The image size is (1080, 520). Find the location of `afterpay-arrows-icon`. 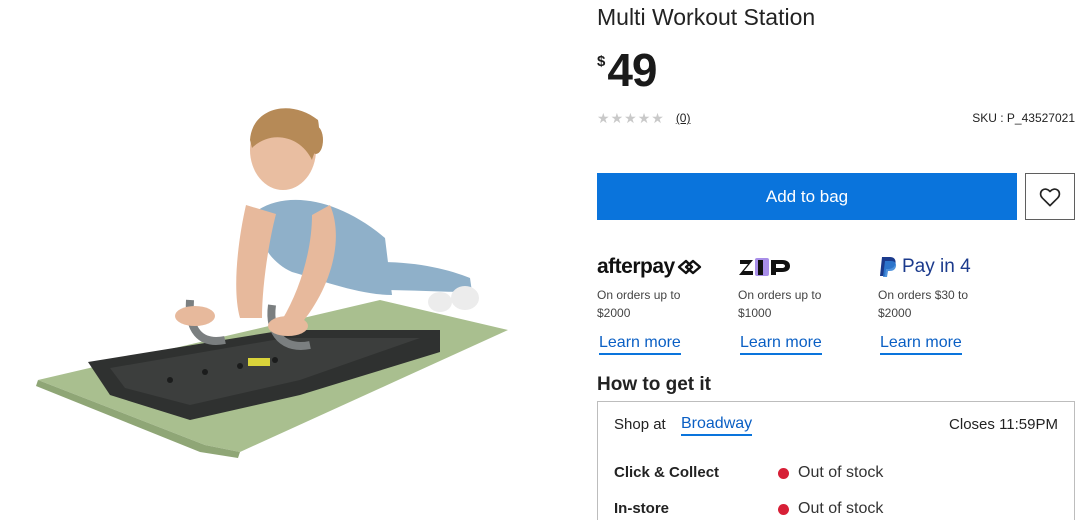

afterpay-arrows-icon is located at coordinates (689, 267).